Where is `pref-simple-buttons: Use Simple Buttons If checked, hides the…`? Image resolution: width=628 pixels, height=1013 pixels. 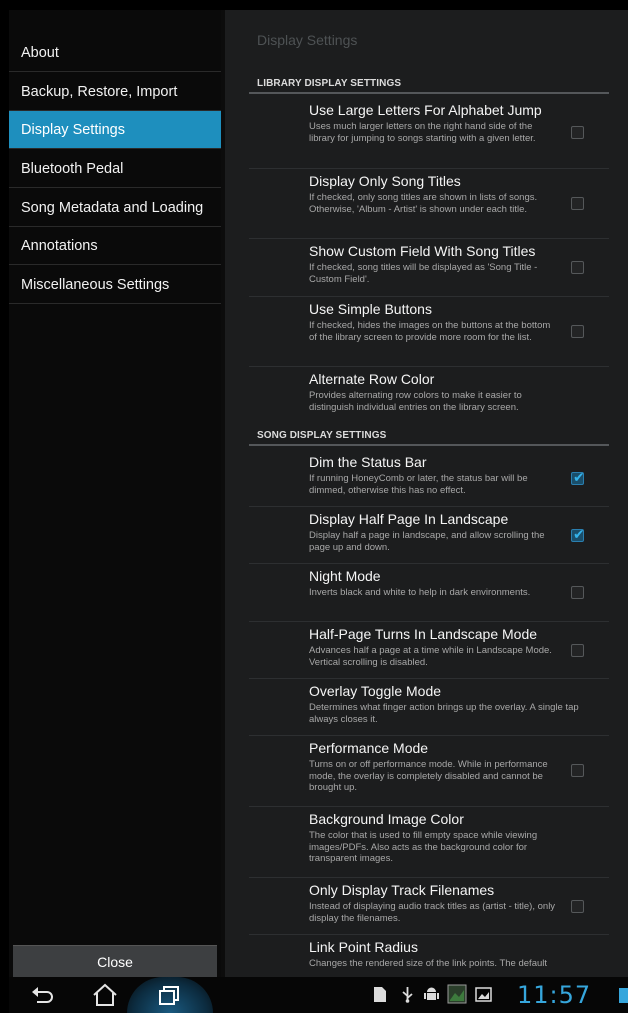 pref-simple-buttons: Use Simple Buttons If checked, hides the… is located at coordinates (429, 332).